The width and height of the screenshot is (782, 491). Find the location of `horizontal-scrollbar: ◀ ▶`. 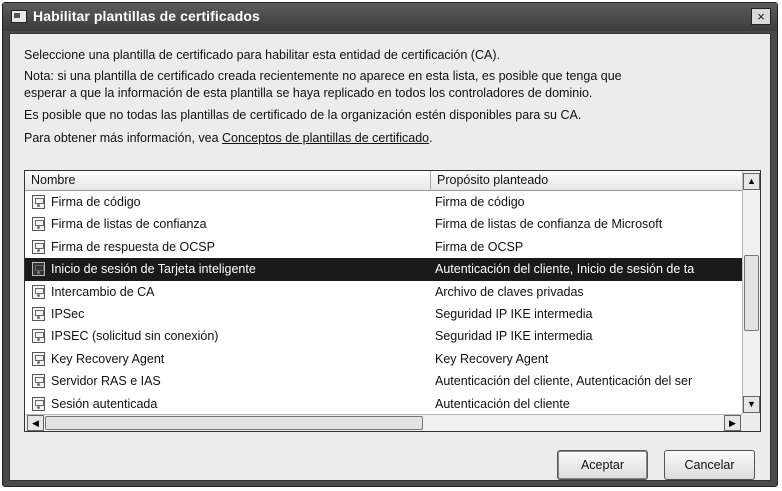

horizontal-scrollbar: ◀ ▶ is located at coordinates (384, 422).